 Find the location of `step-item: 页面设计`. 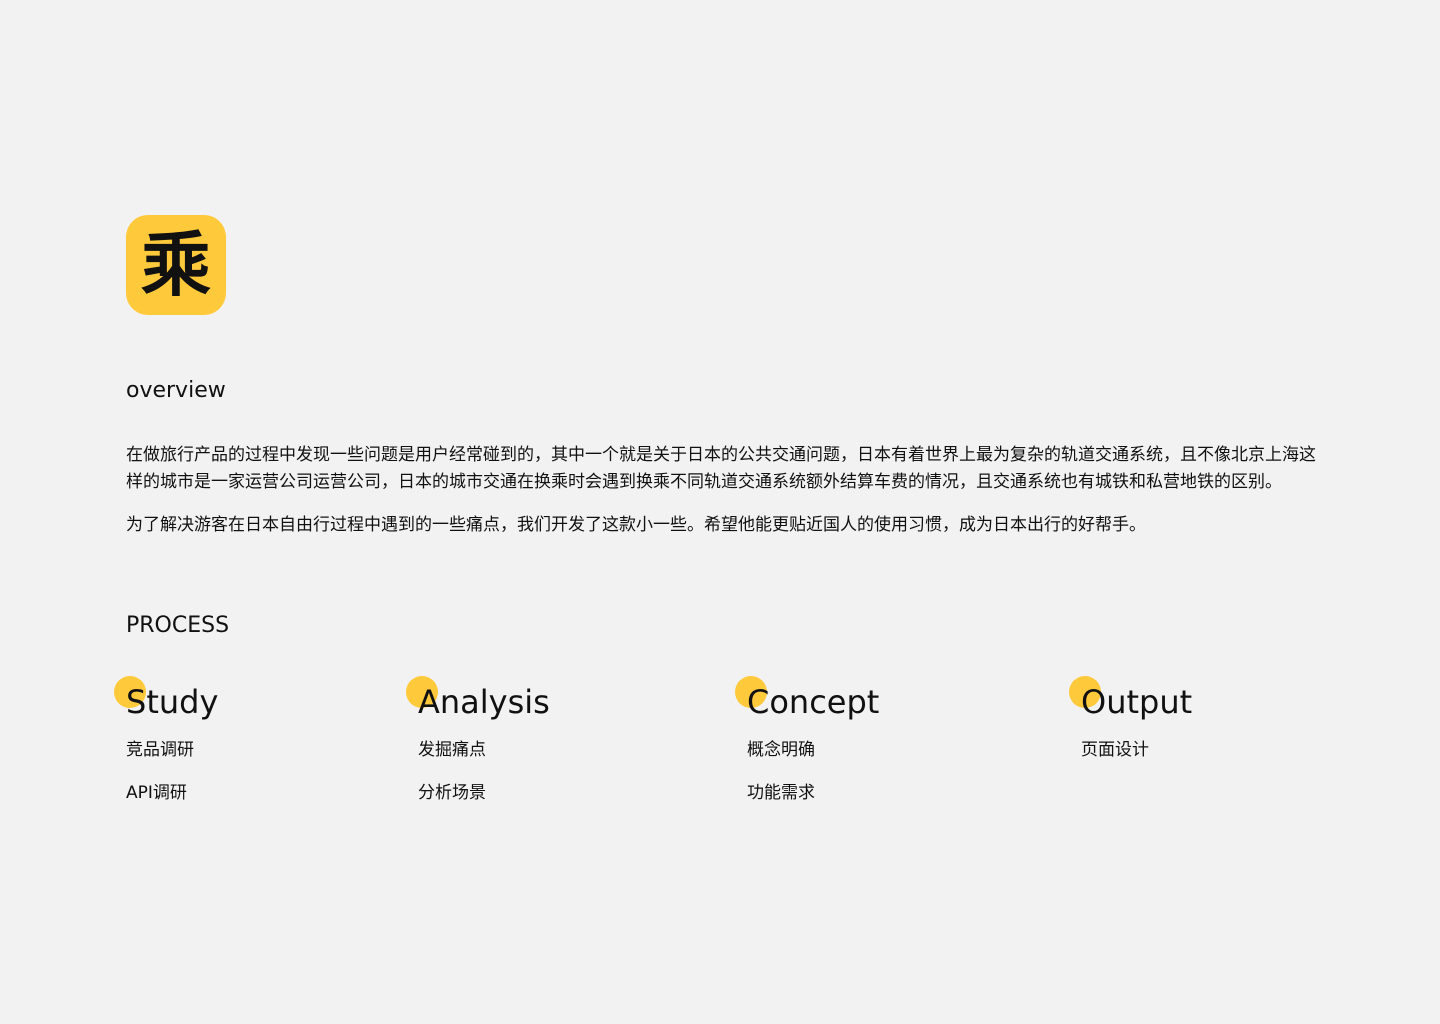

step-item: 页面设计 is located at coordinates (1115, 750).